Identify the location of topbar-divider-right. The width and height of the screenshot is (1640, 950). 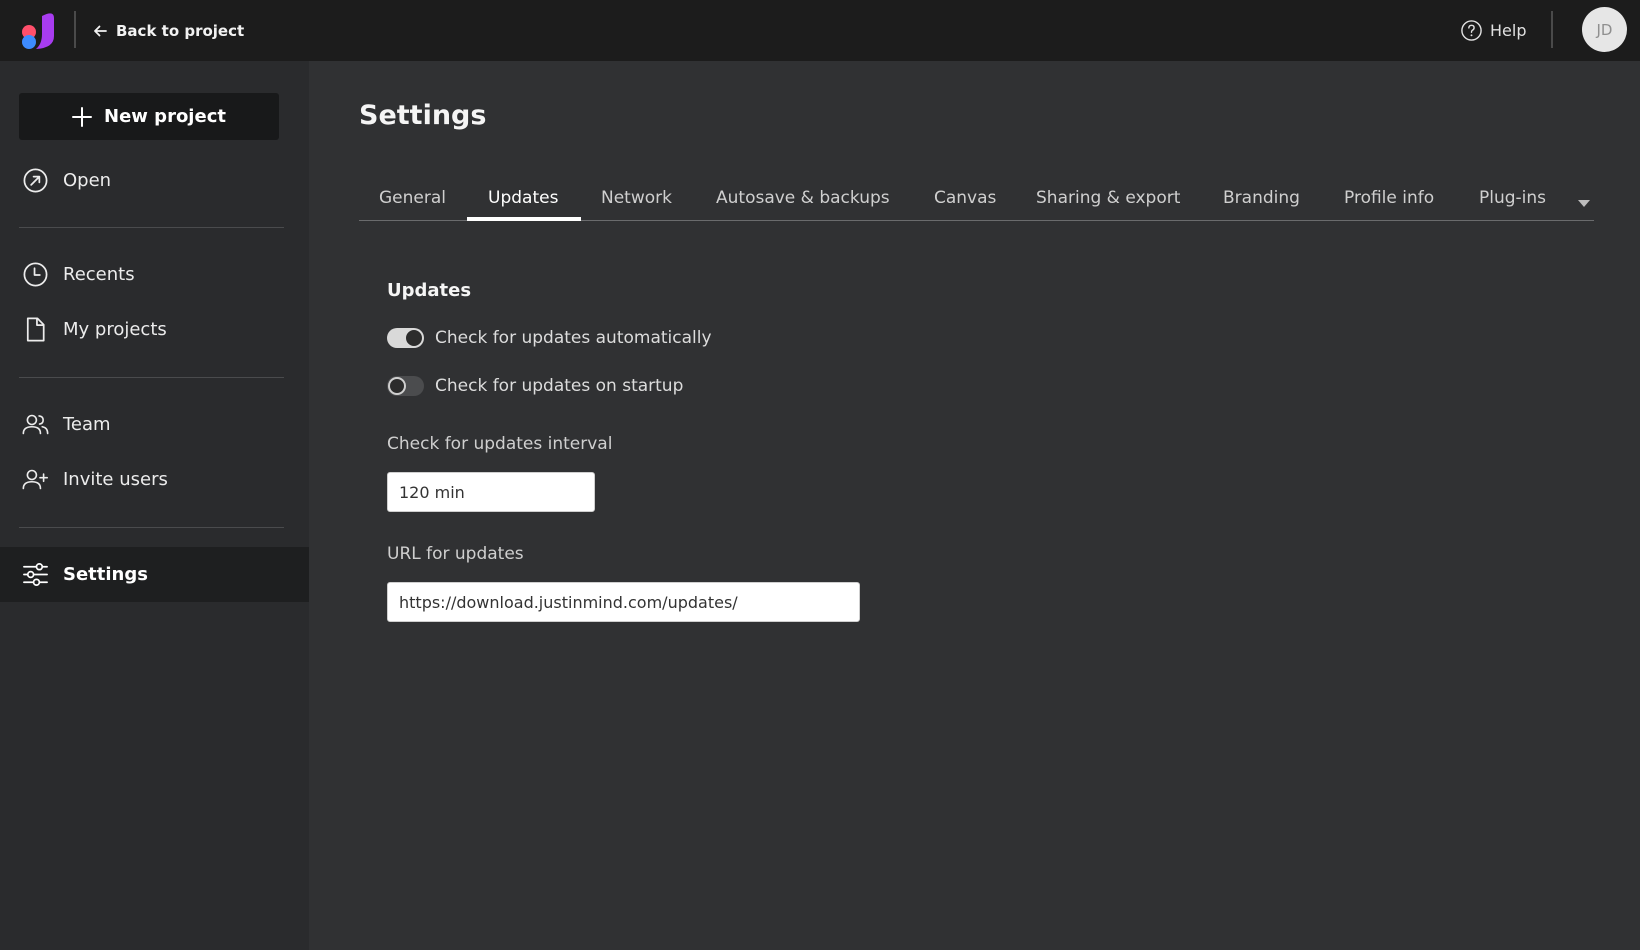
(1552, 29).